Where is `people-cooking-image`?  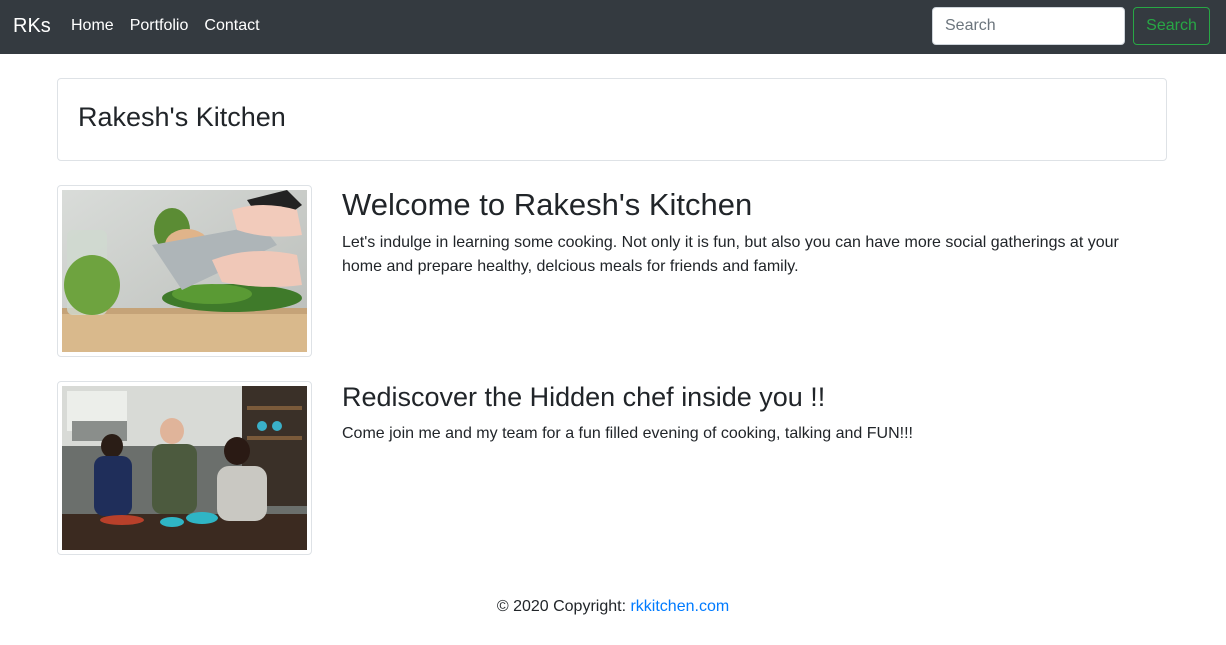
people-cooking-image is located at coordinates (184, 468).